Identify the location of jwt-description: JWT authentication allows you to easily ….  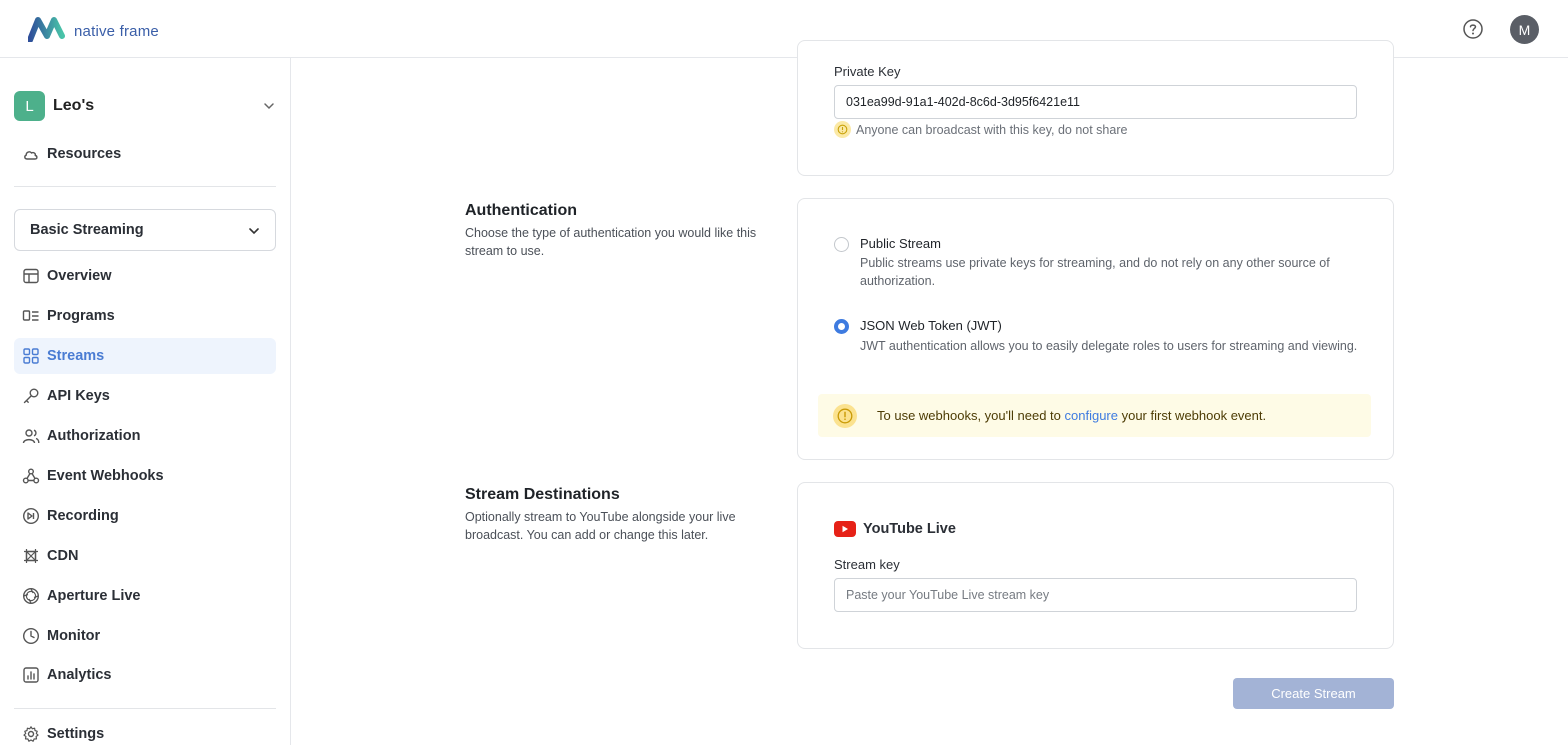
(1109, 346).